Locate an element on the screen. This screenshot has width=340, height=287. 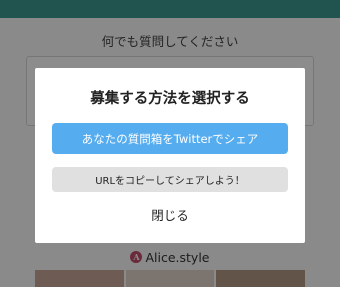
share-twitter-button: あなたの質問箱をTwitterでシェア is located at coordinates (170, 138).